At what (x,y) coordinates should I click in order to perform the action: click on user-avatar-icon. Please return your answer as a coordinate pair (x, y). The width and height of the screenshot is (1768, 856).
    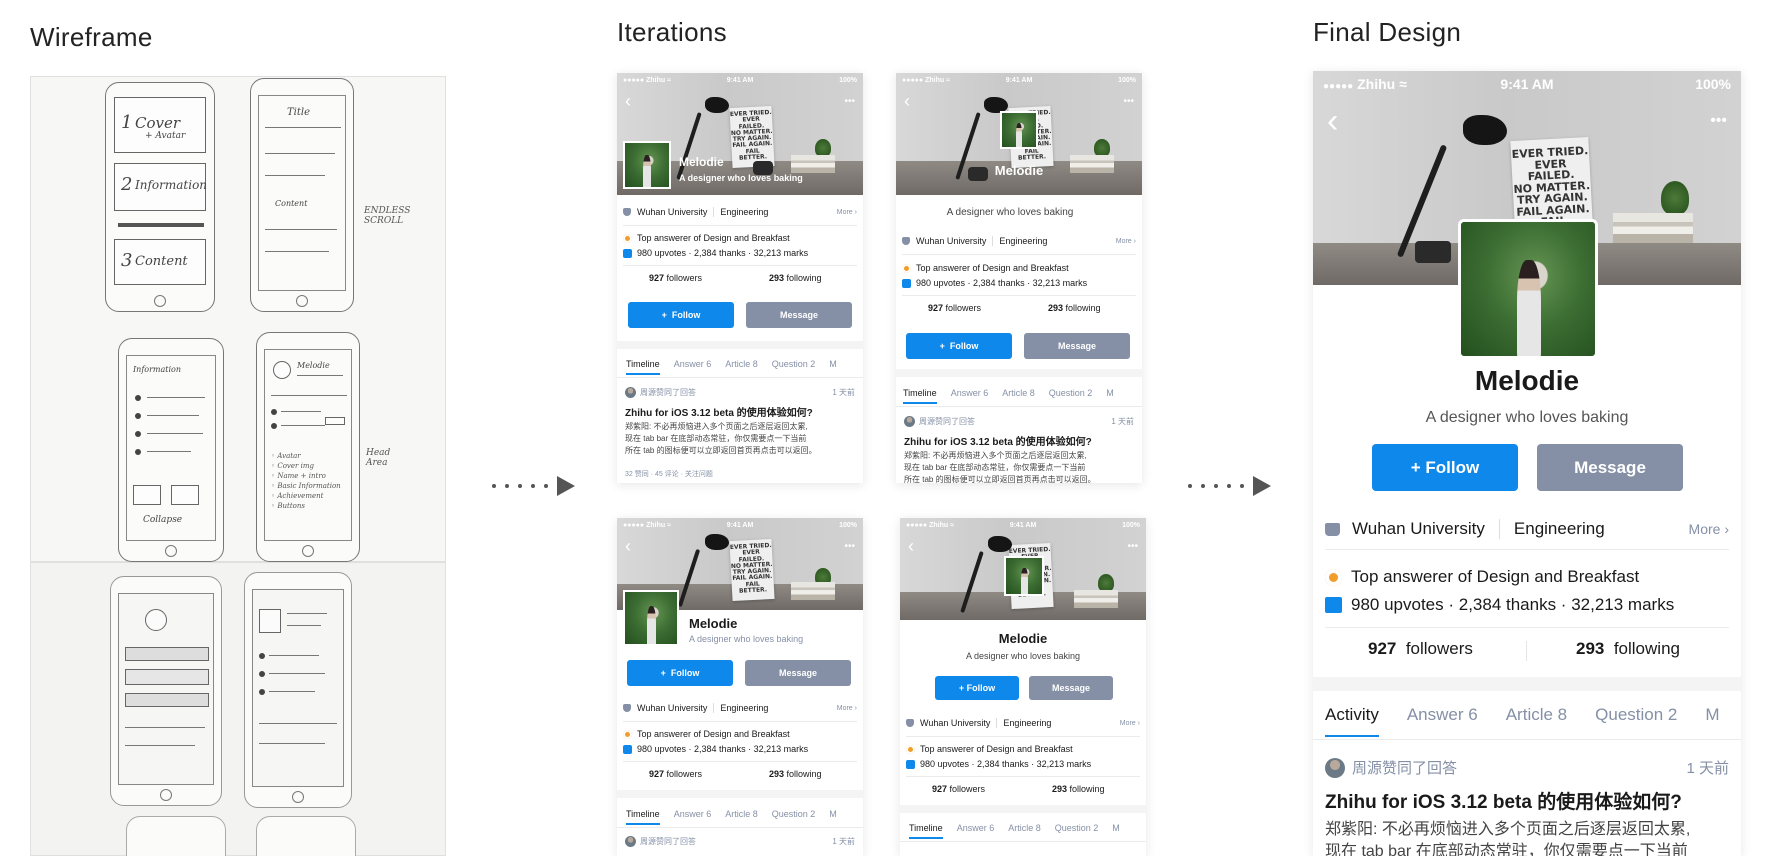
    Looking at the image, I should click on (909, 421).